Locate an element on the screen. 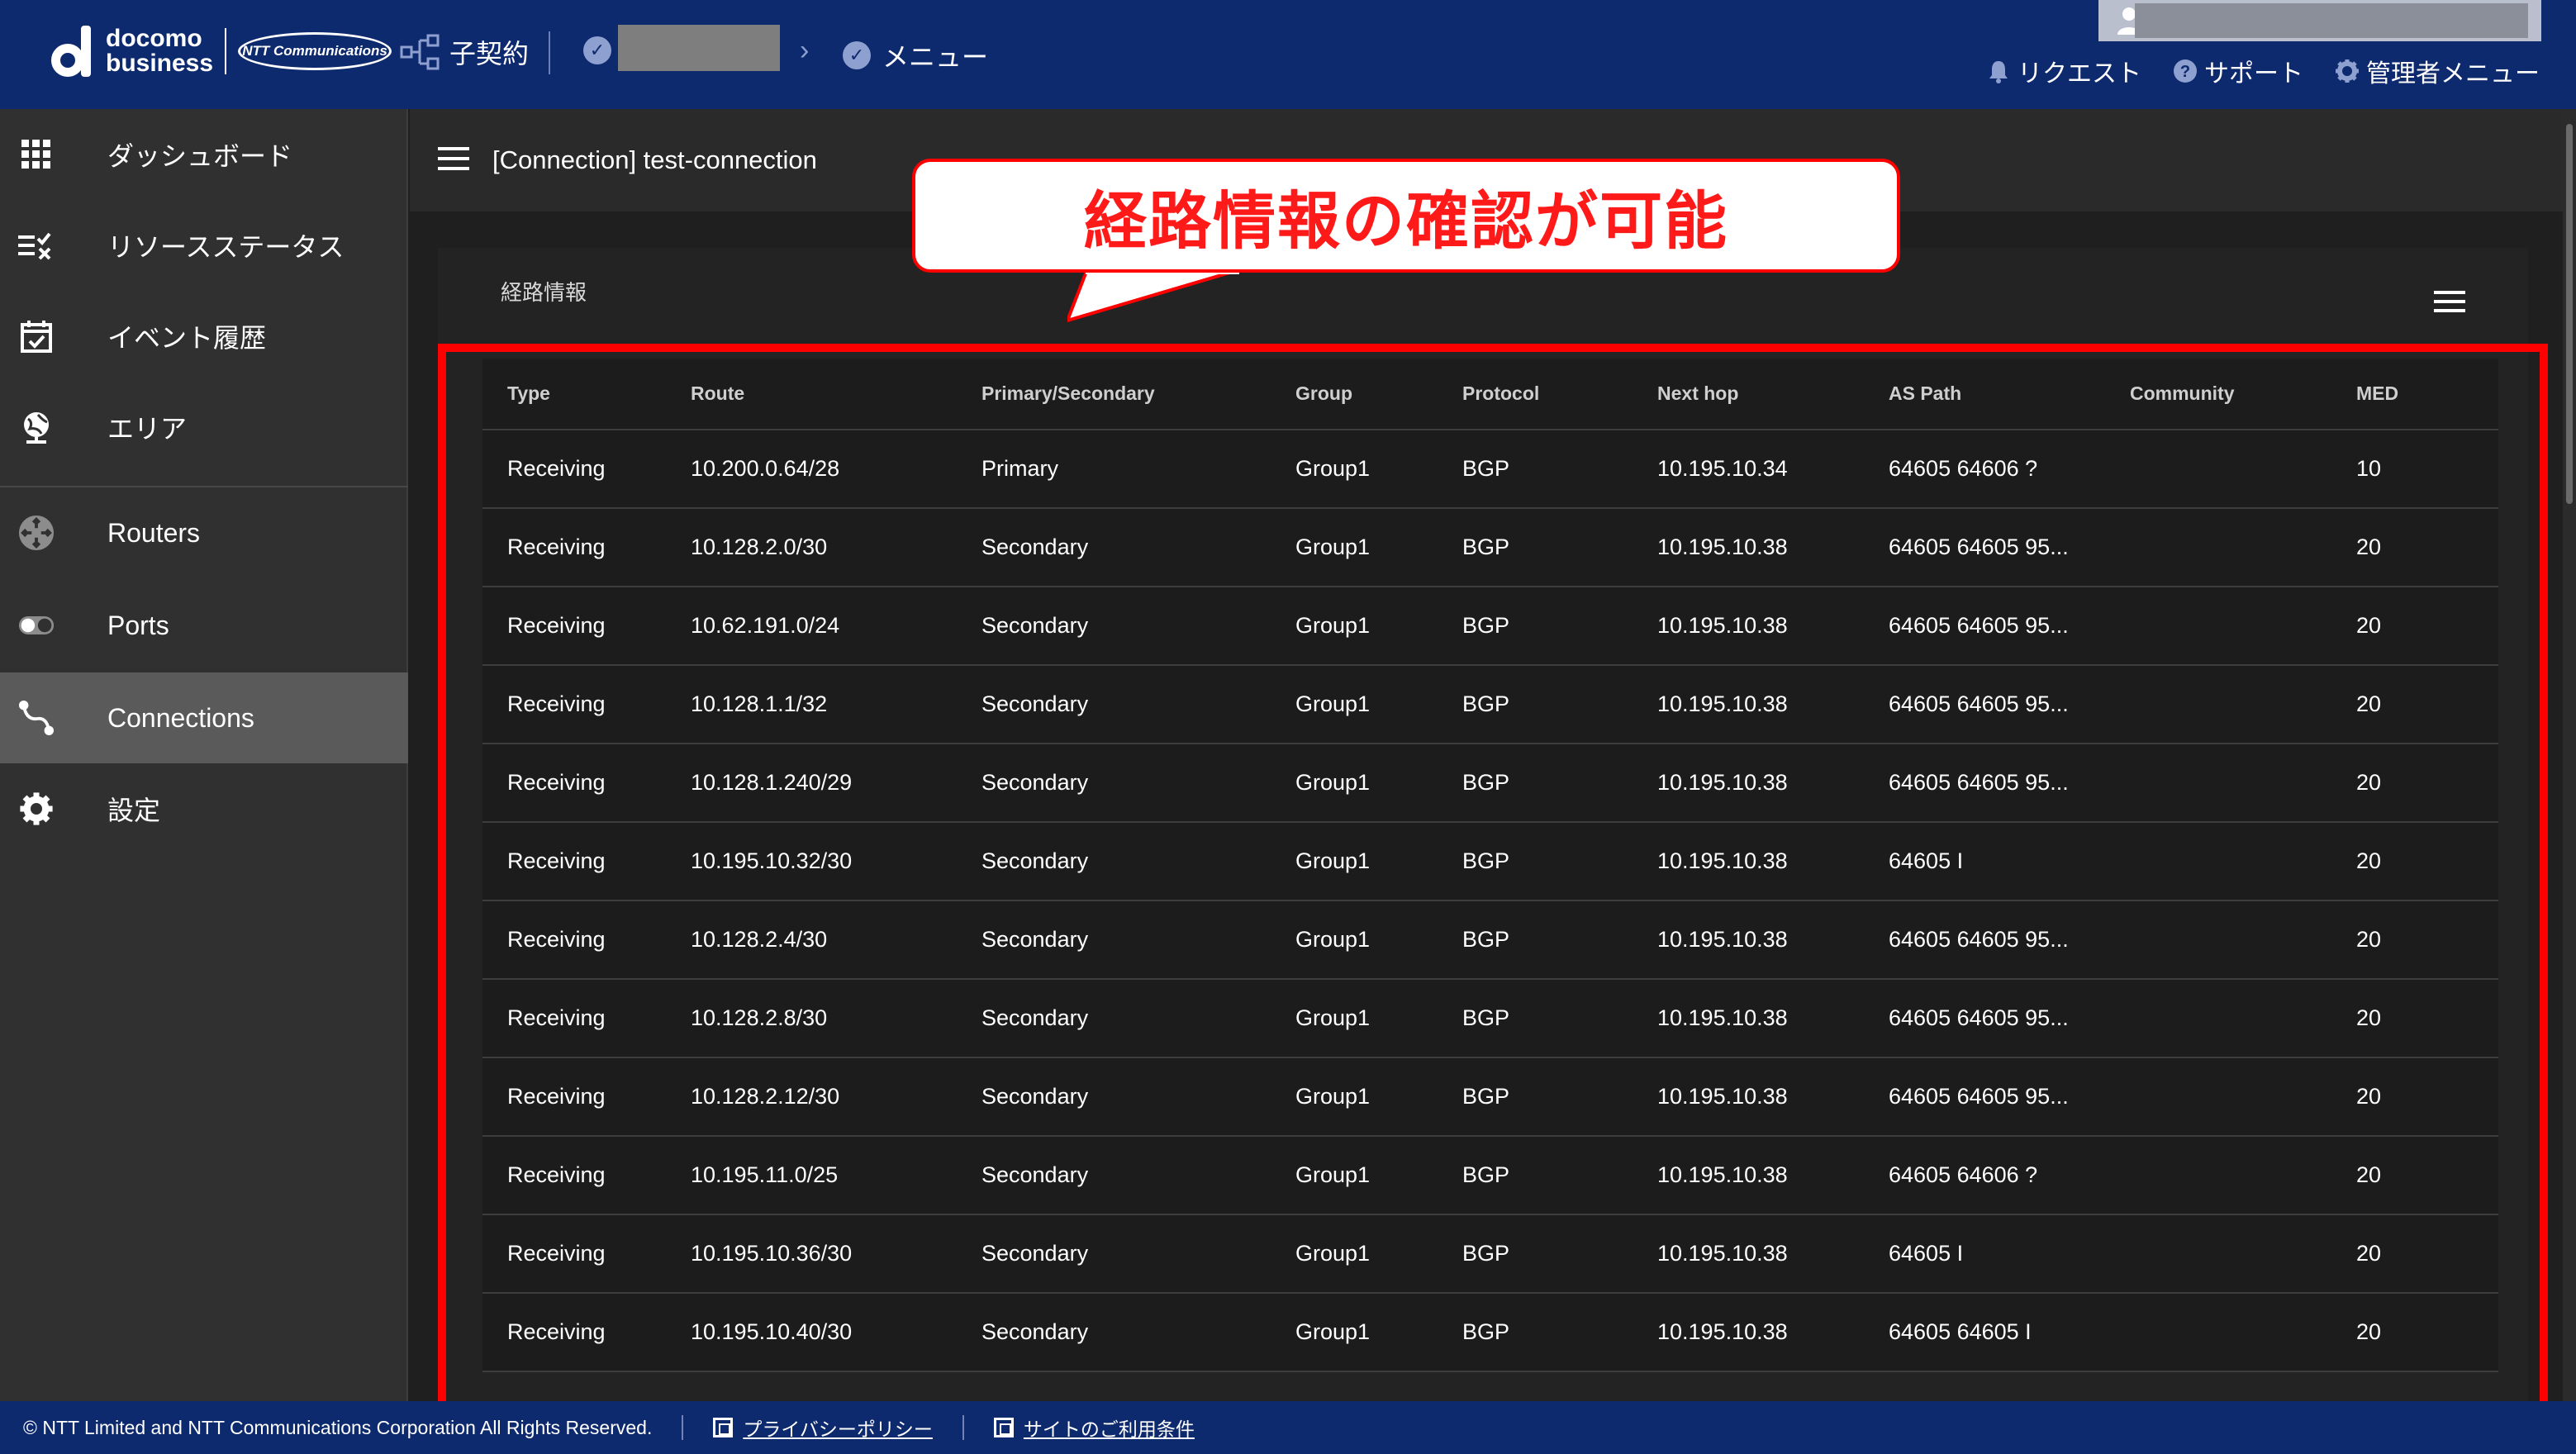 This screenshot has width=2576, height=1454. sidebar-item-ports: Ports is located at coordinates (204, 625).